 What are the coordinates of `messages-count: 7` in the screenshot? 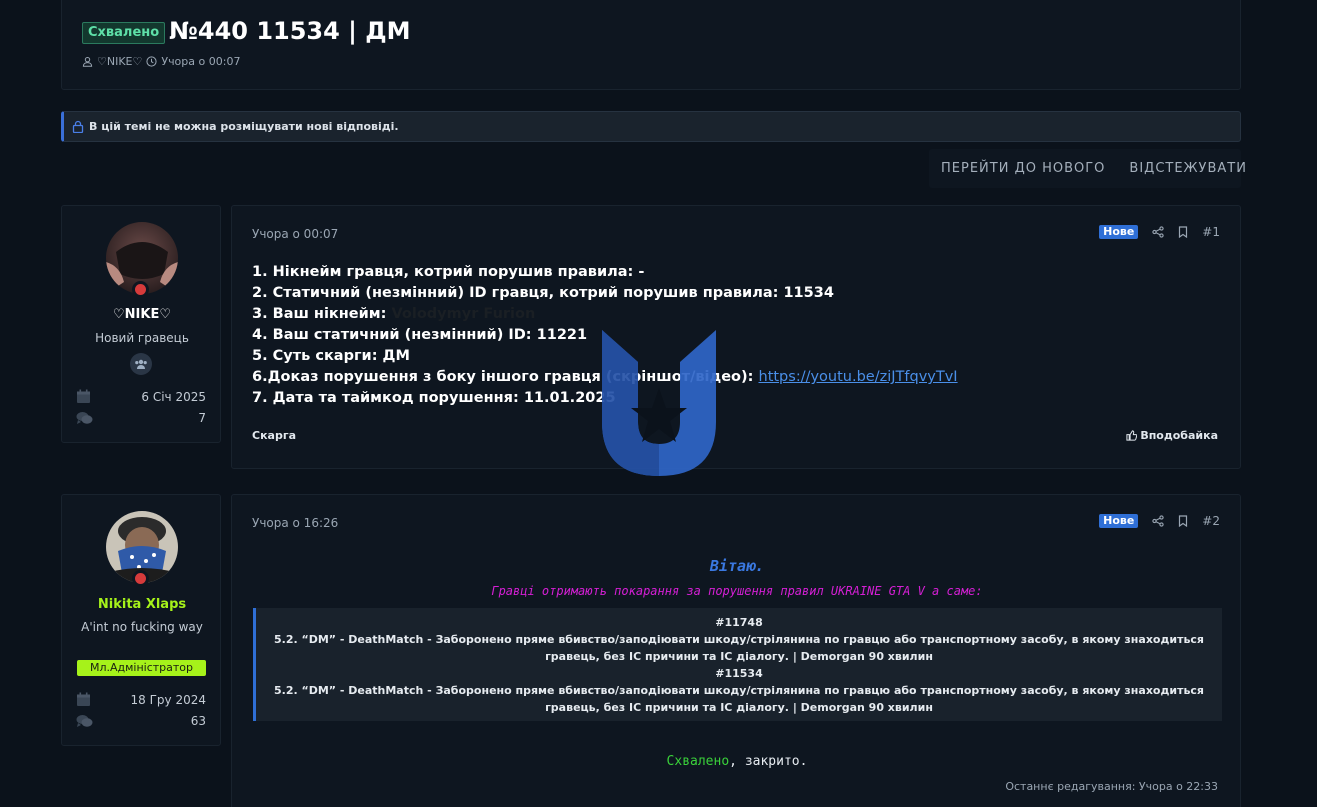 It's located at (202, 418).